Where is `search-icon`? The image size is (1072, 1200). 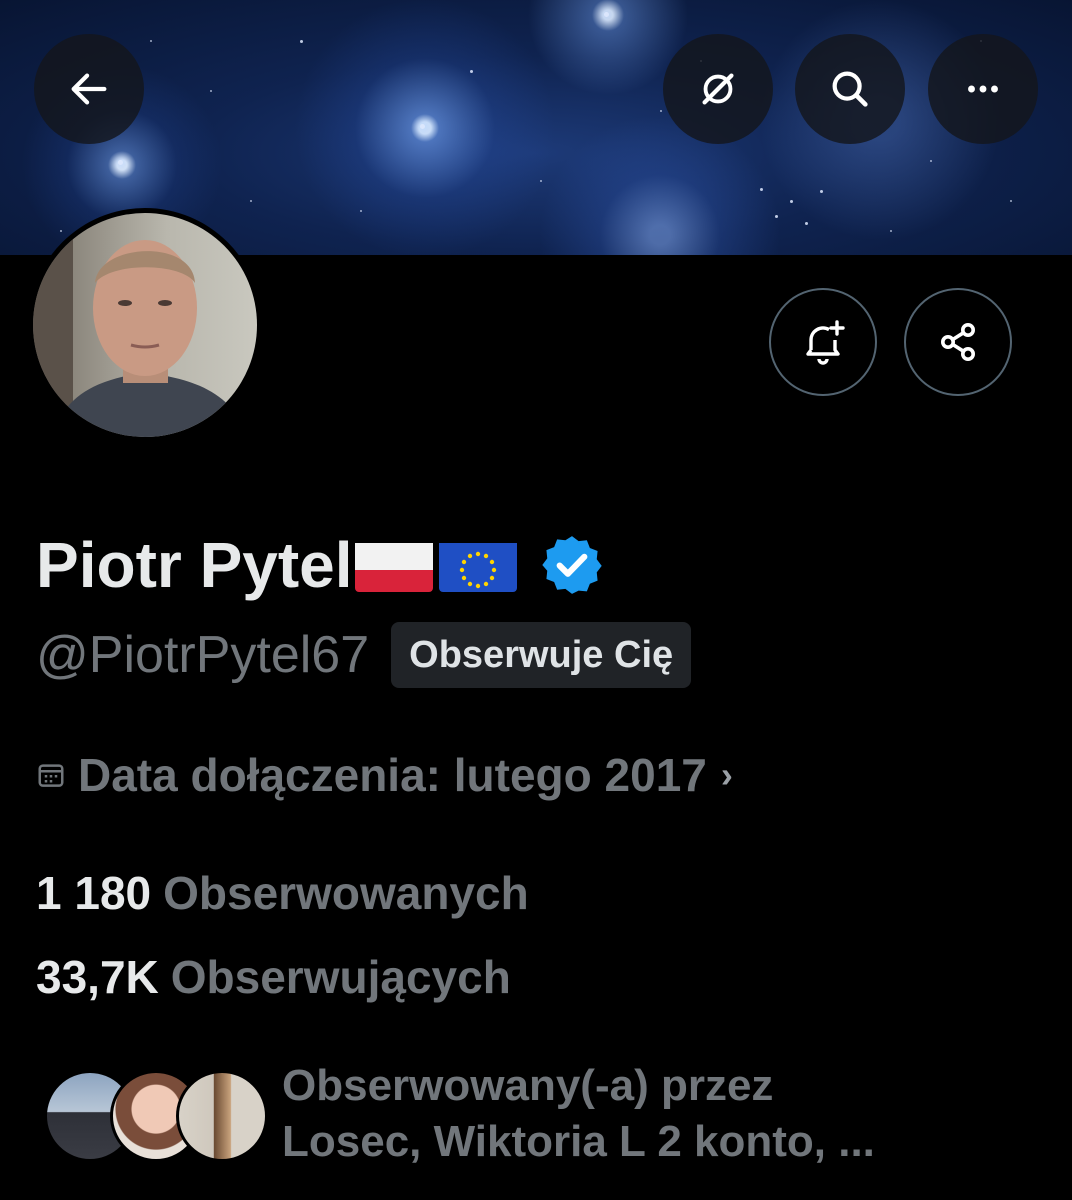 search-icon is located at coordinates (850, 89).